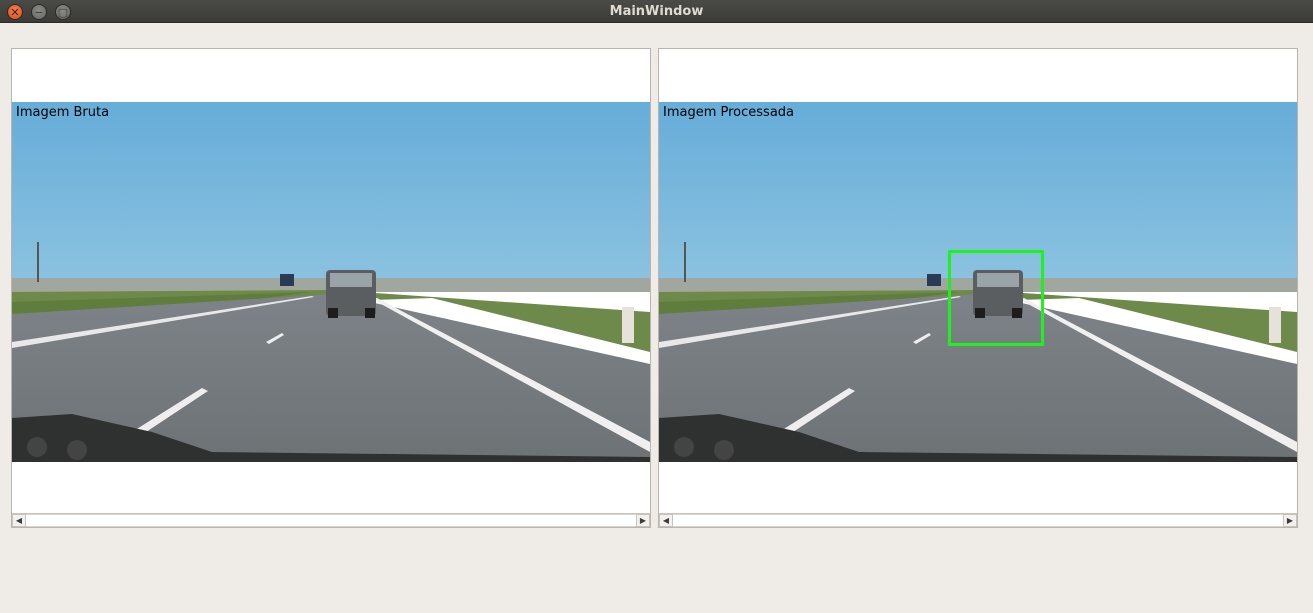  Describe the element at coordinates (729, 112) in the screenshot. I see `processed-image-caption: Imagem Processada` at that location.